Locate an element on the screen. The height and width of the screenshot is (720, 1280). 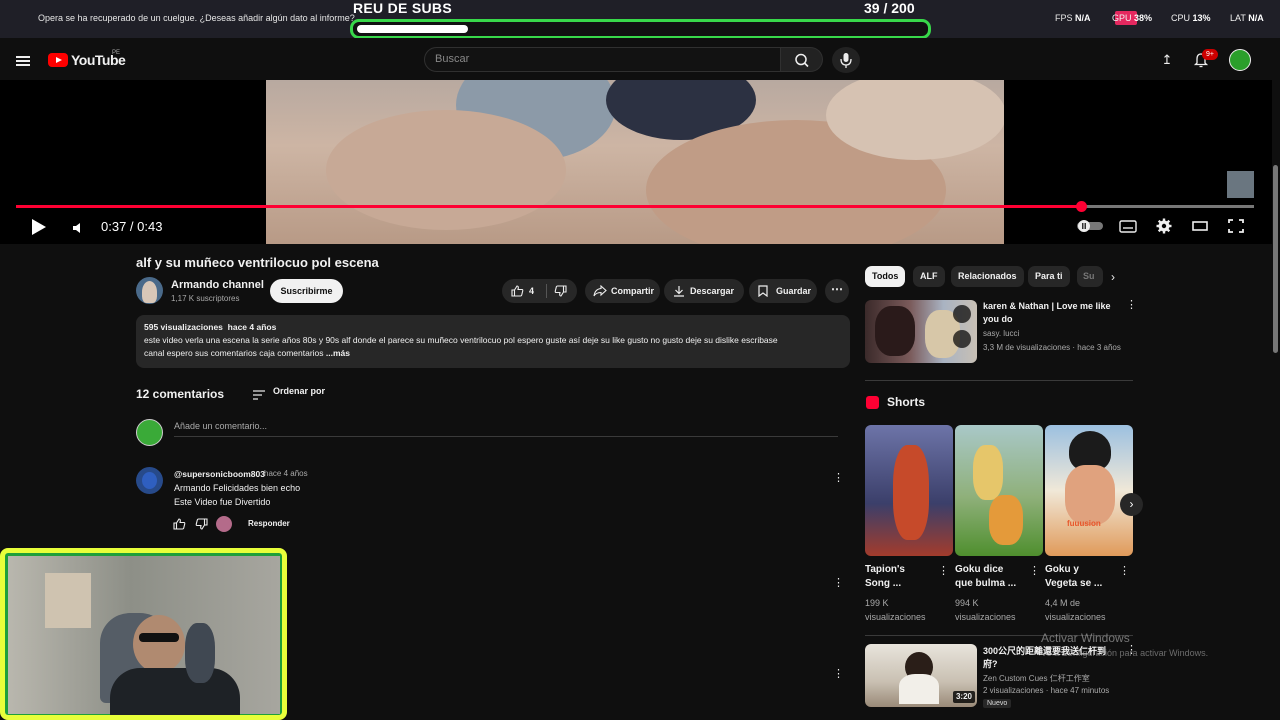
short-title-line1: Goku y is located at coordinates (1062, 569).